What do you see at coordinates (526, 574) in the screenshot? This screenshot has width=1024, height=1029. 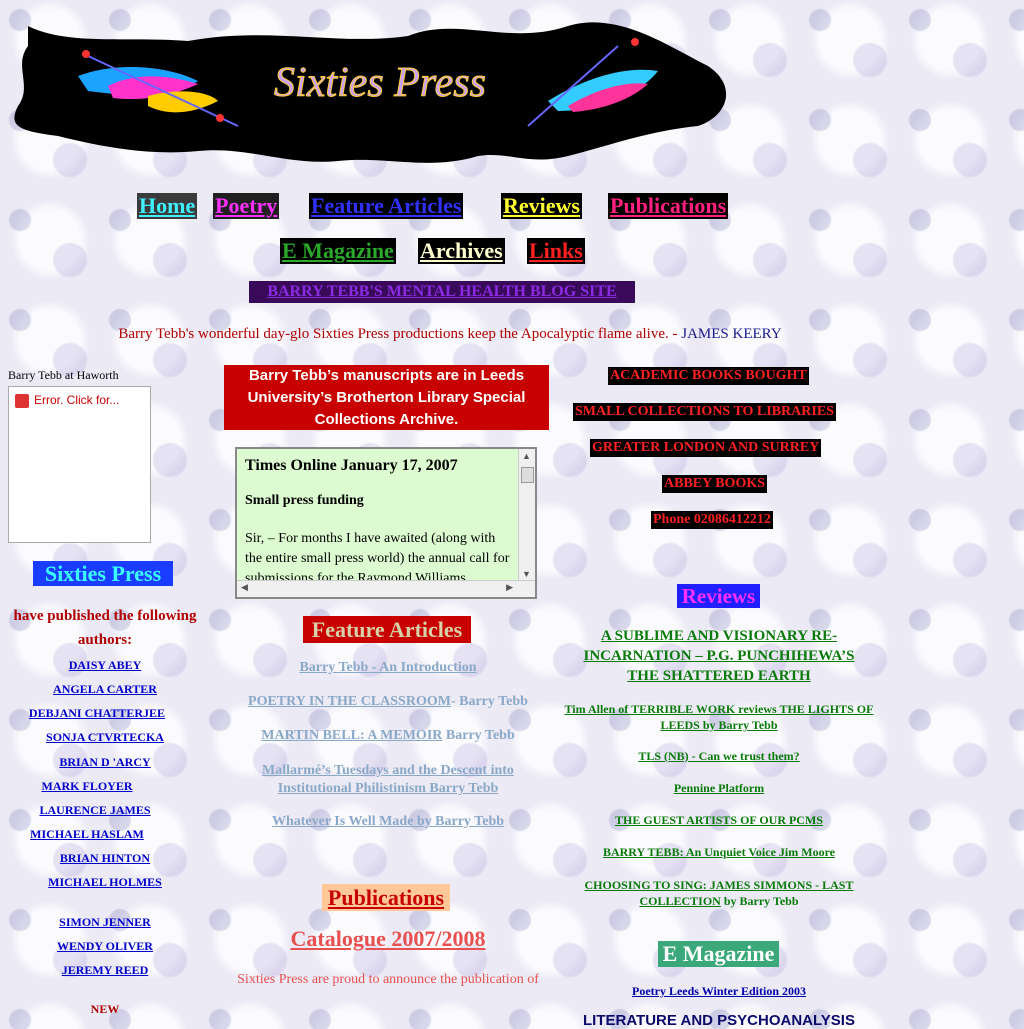 I see `scroll-down-icon: ▼` at bounding box center [526, 574].